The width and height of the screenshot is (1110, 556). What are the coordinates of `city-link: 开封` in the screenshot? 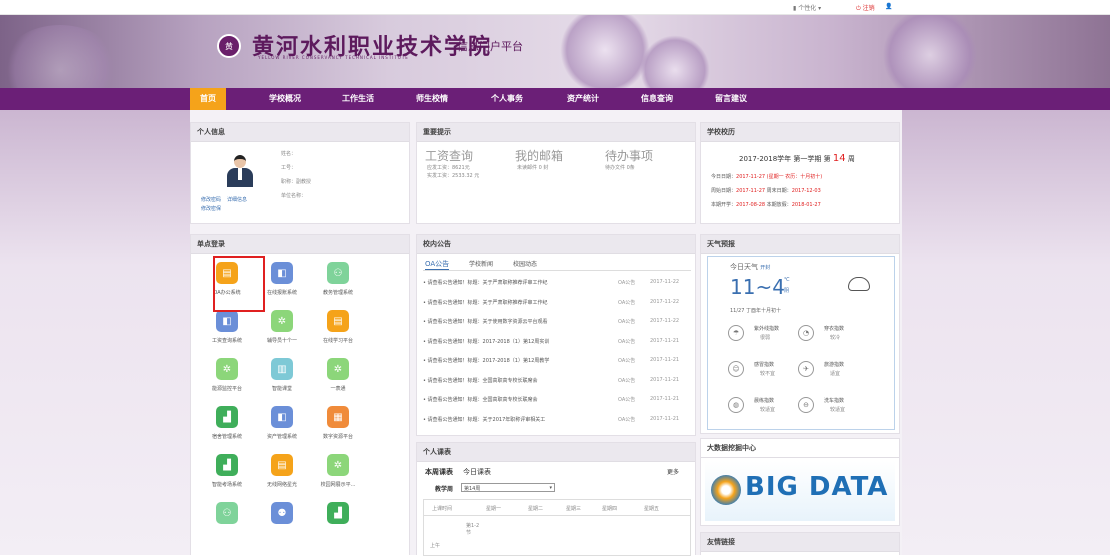 It's located at (765, 268).